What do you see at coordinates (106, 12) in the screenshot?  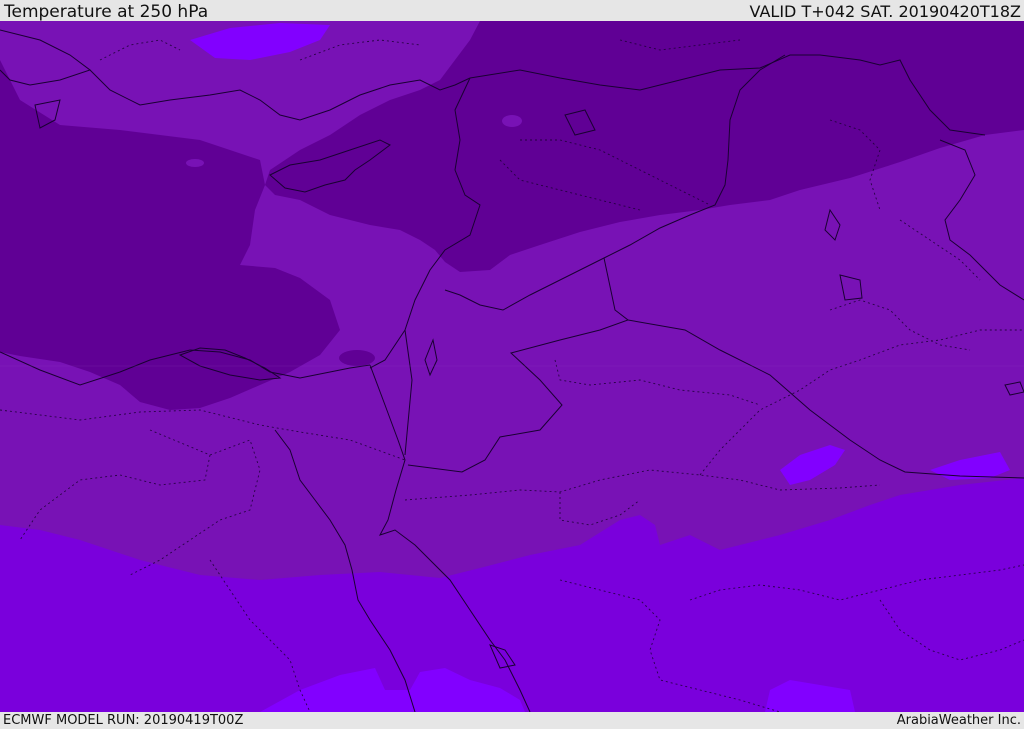 I see `map-title: Temperature at 250 hPa` at bounding box center [106, 12].